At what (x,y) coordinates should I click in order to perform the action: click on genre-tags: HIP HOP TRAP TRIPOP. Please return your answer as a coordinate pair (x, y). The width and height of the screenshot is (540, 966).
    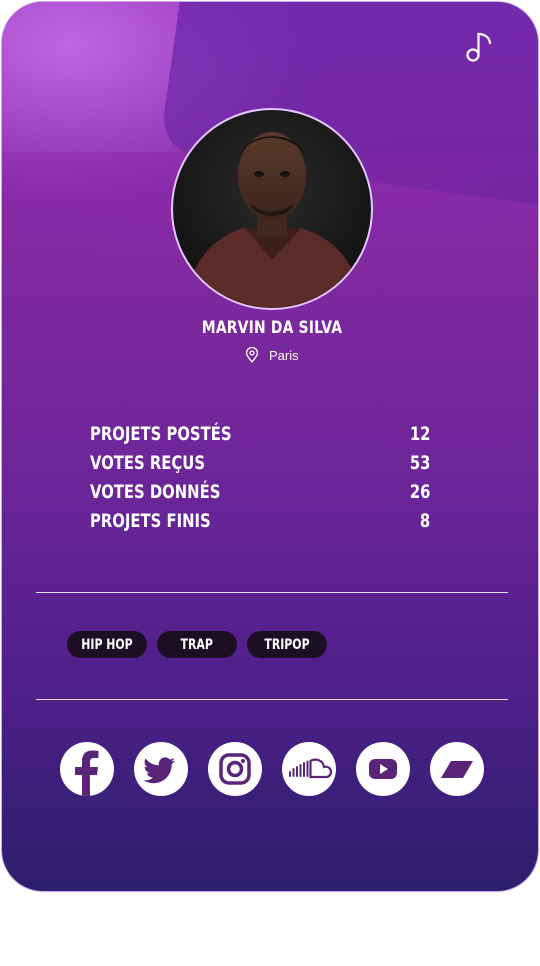
    Looking at the image, I should click on (202, 644).